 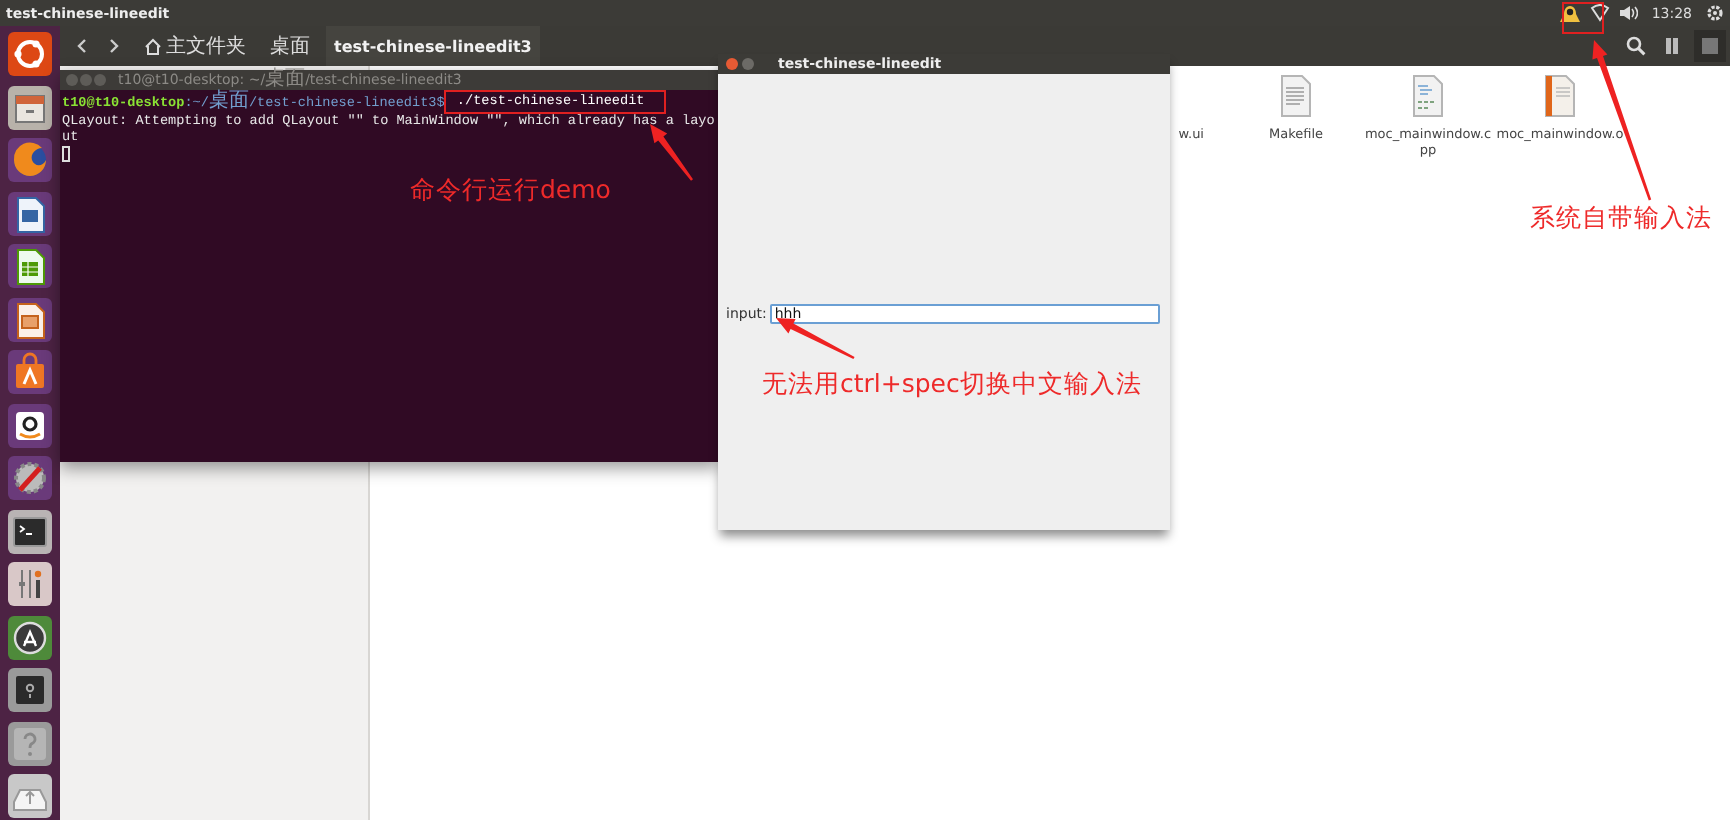 What do you see at coordinates (1621, 219) in the screenshot?
I see `annotation-note: 系统自带输入法` at bounding box center [1621, 219].